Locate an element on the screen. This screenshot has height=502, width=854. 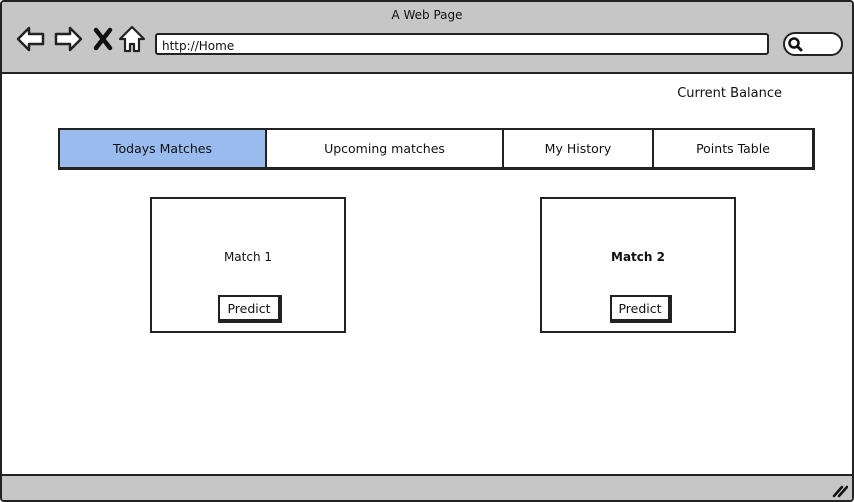
current-balance-label: Current Balance is located at coordinates (729, 93).